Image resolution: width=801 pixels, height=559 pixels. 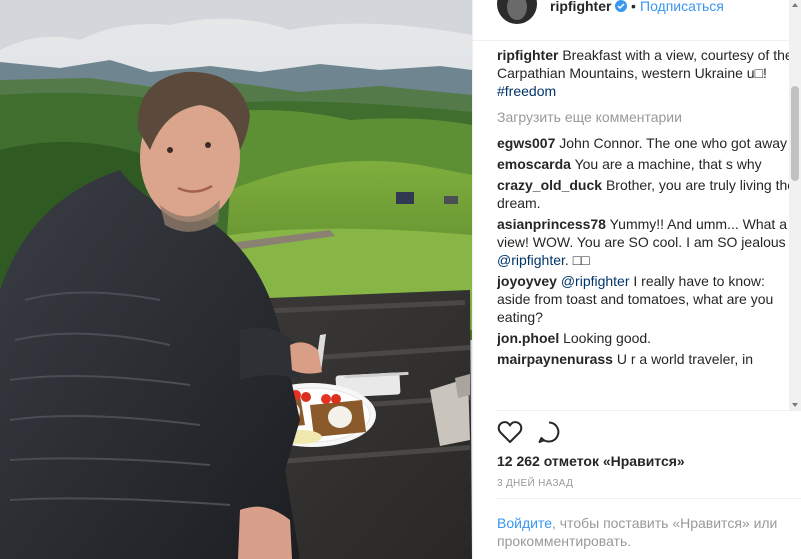 I want to click on comment-text: John Connor. The one who got away, so click(x=673, y=143).